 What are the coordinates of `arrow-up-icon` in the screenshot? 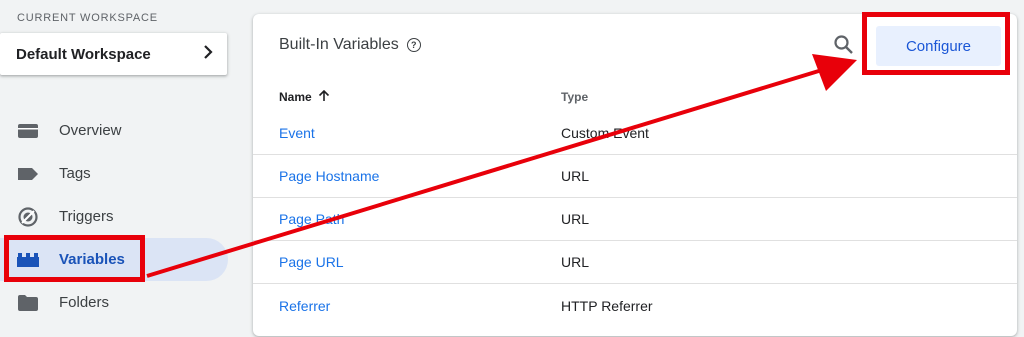 It's located at (324, 97).